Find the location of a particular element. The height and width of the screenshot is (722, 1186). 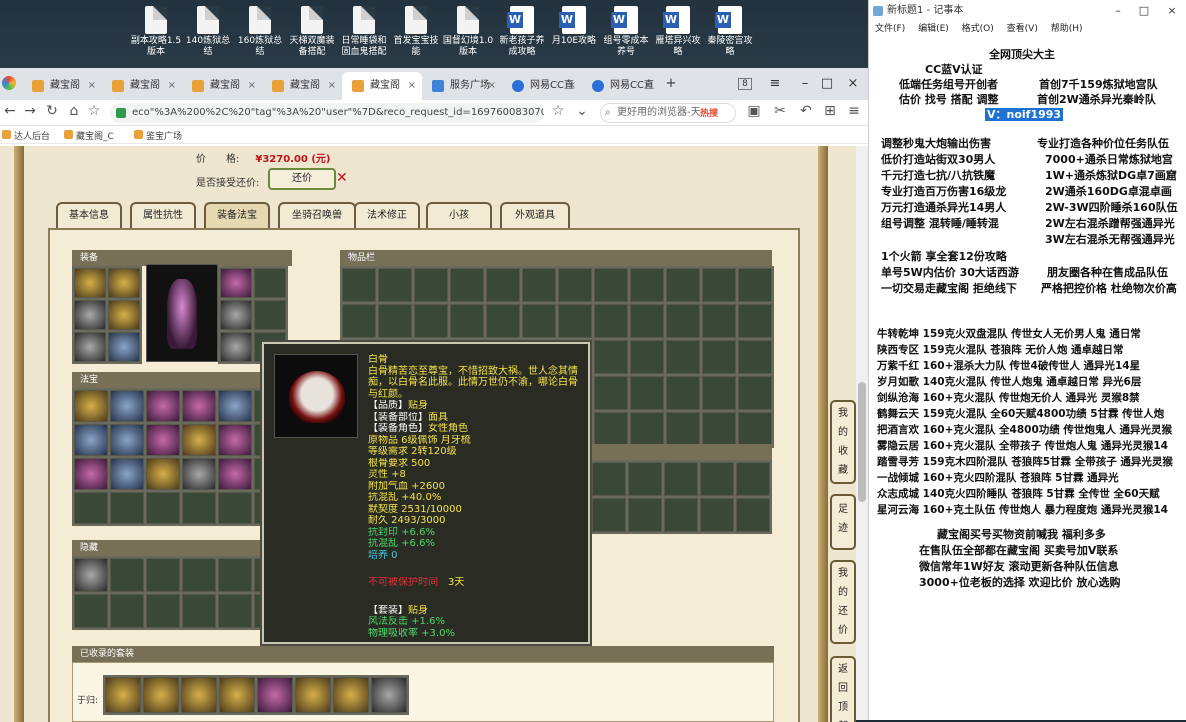

desktop-file-icon: 国督幻境1.0版本 is located at coordinates (468, 32).